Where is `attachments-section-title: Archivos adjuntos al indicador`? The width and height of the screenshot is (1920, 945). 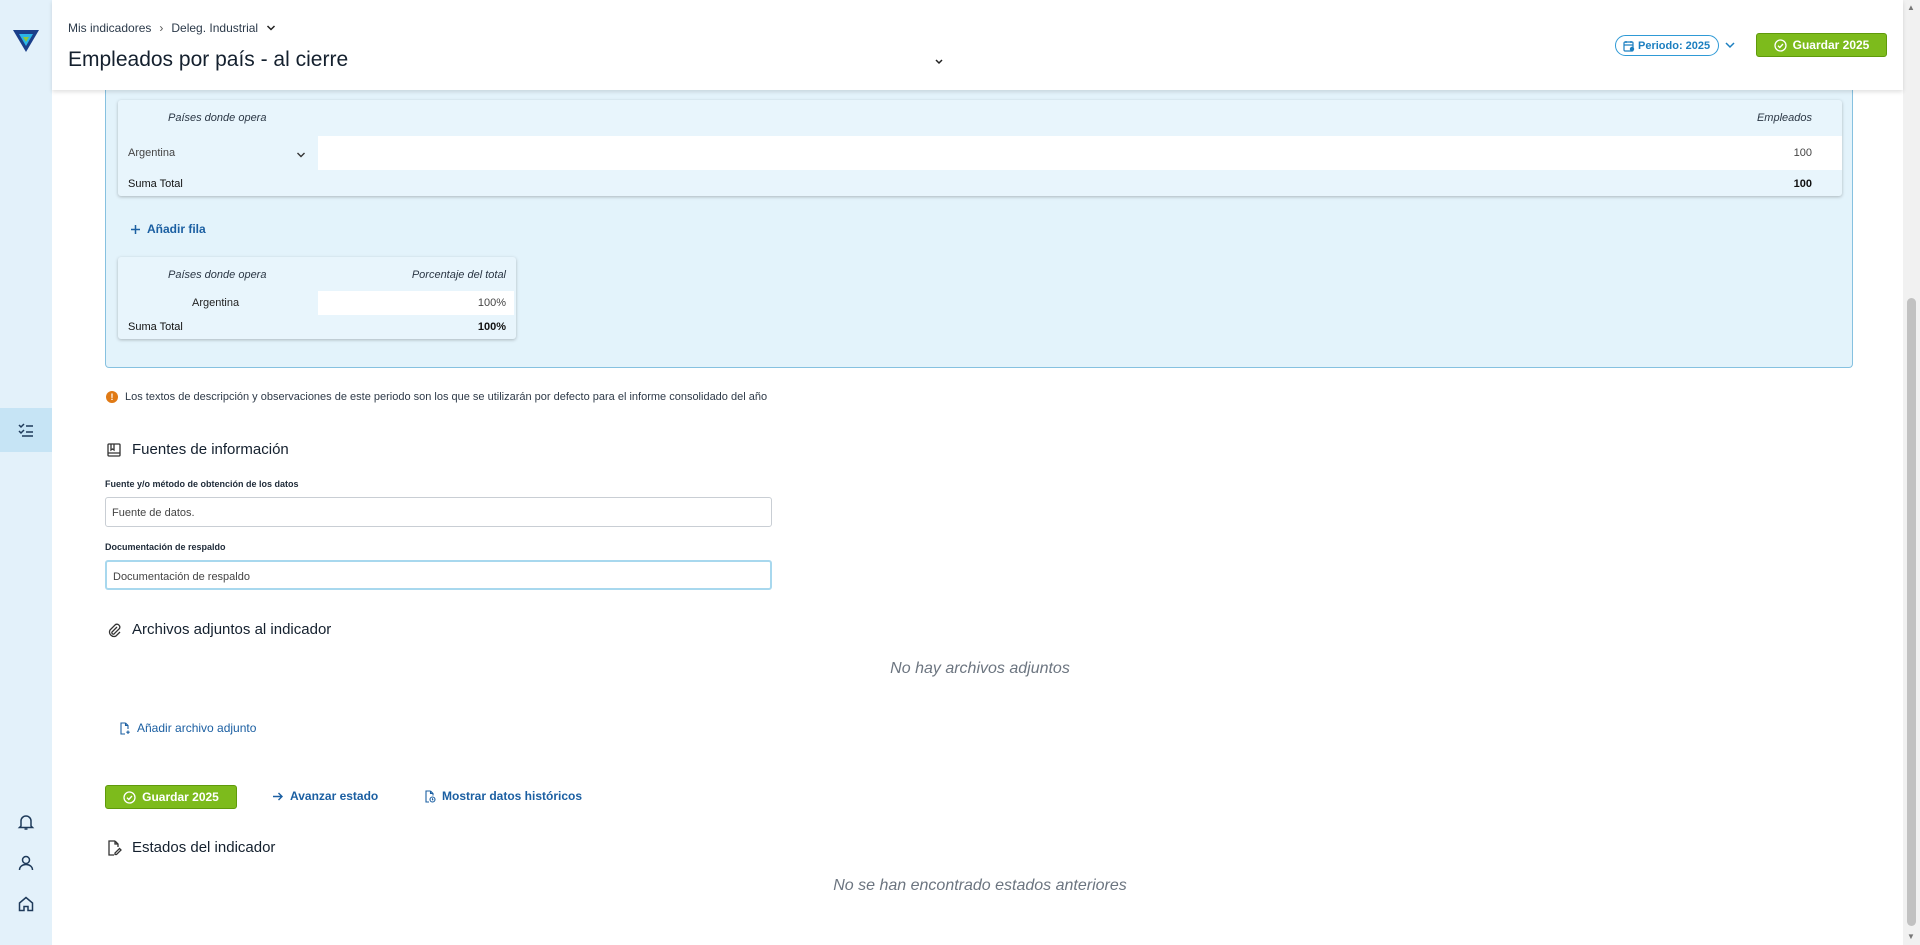 attachments-section-title: Archivos adjuntos al indicador is located at coordinates (218, 629).